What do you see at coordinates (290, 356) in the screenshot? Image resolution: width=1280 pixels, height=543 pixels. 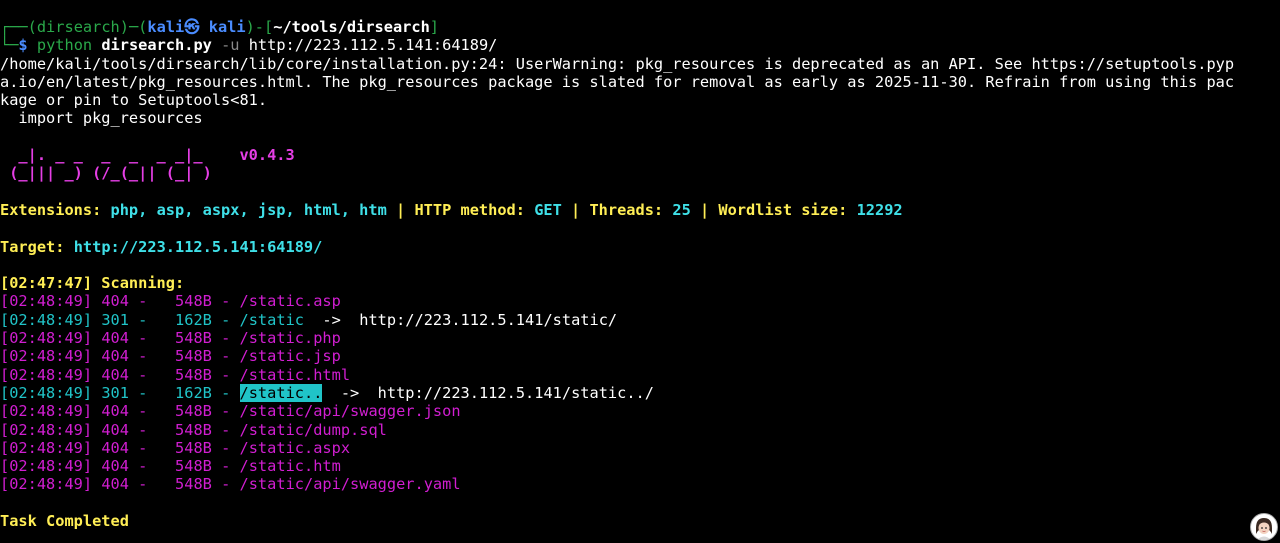 I see `result-path: /static.jsp` at bounding box center [290, 356].